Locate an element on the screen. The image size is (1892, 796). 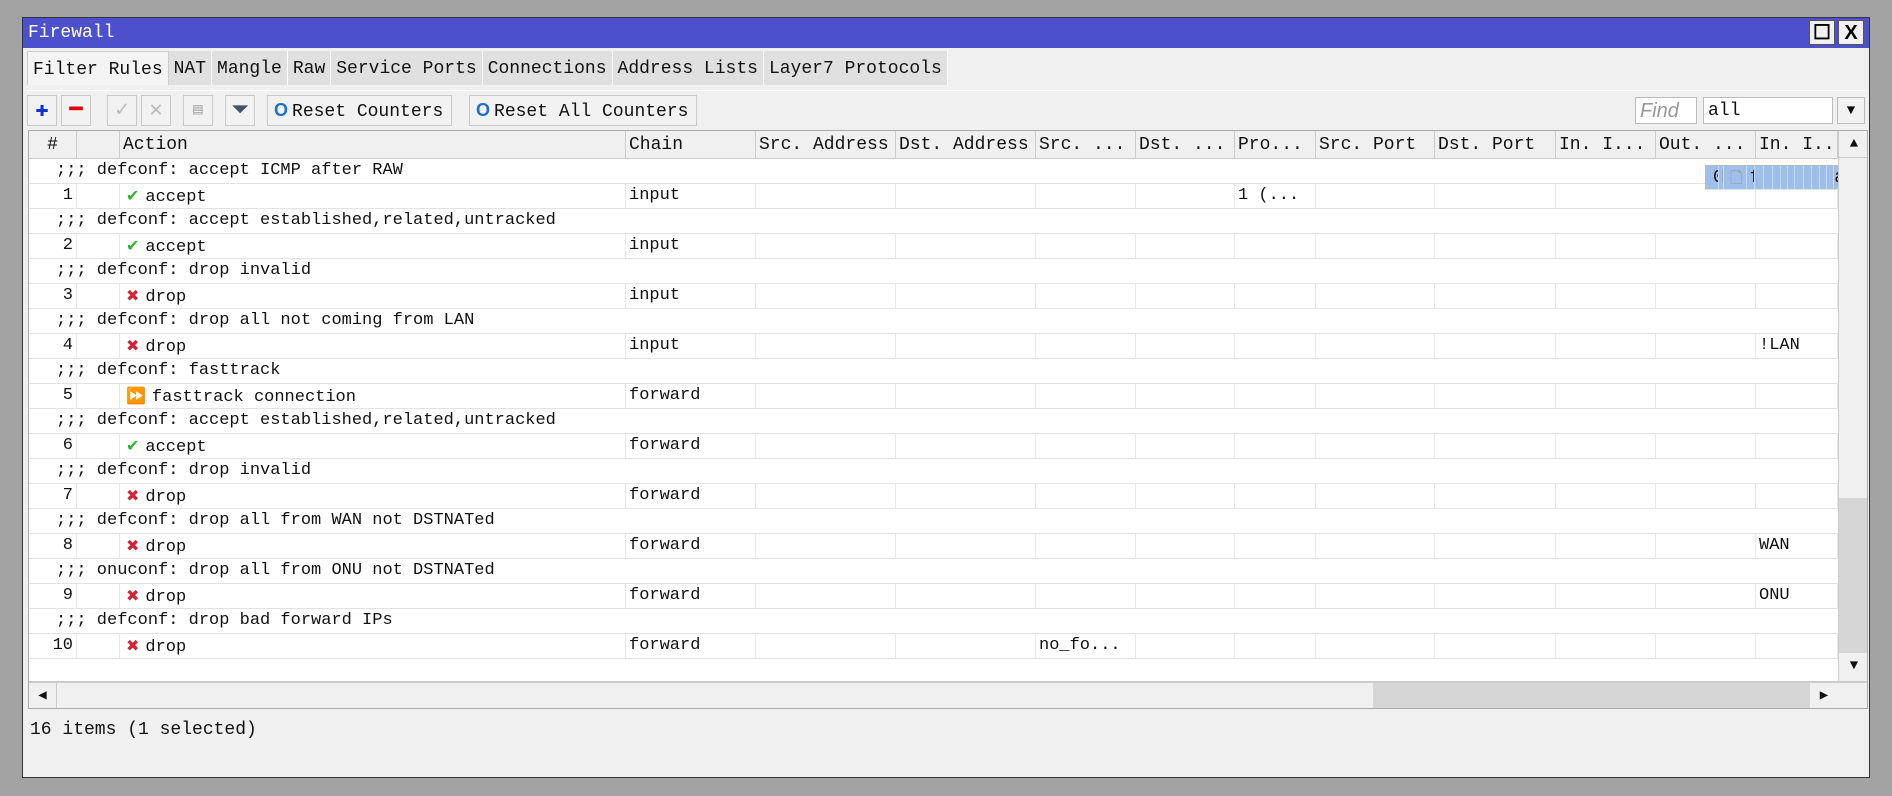
comment-row: ;;; defconf: drop bad forward IPs is located at coordinates (933, 621).